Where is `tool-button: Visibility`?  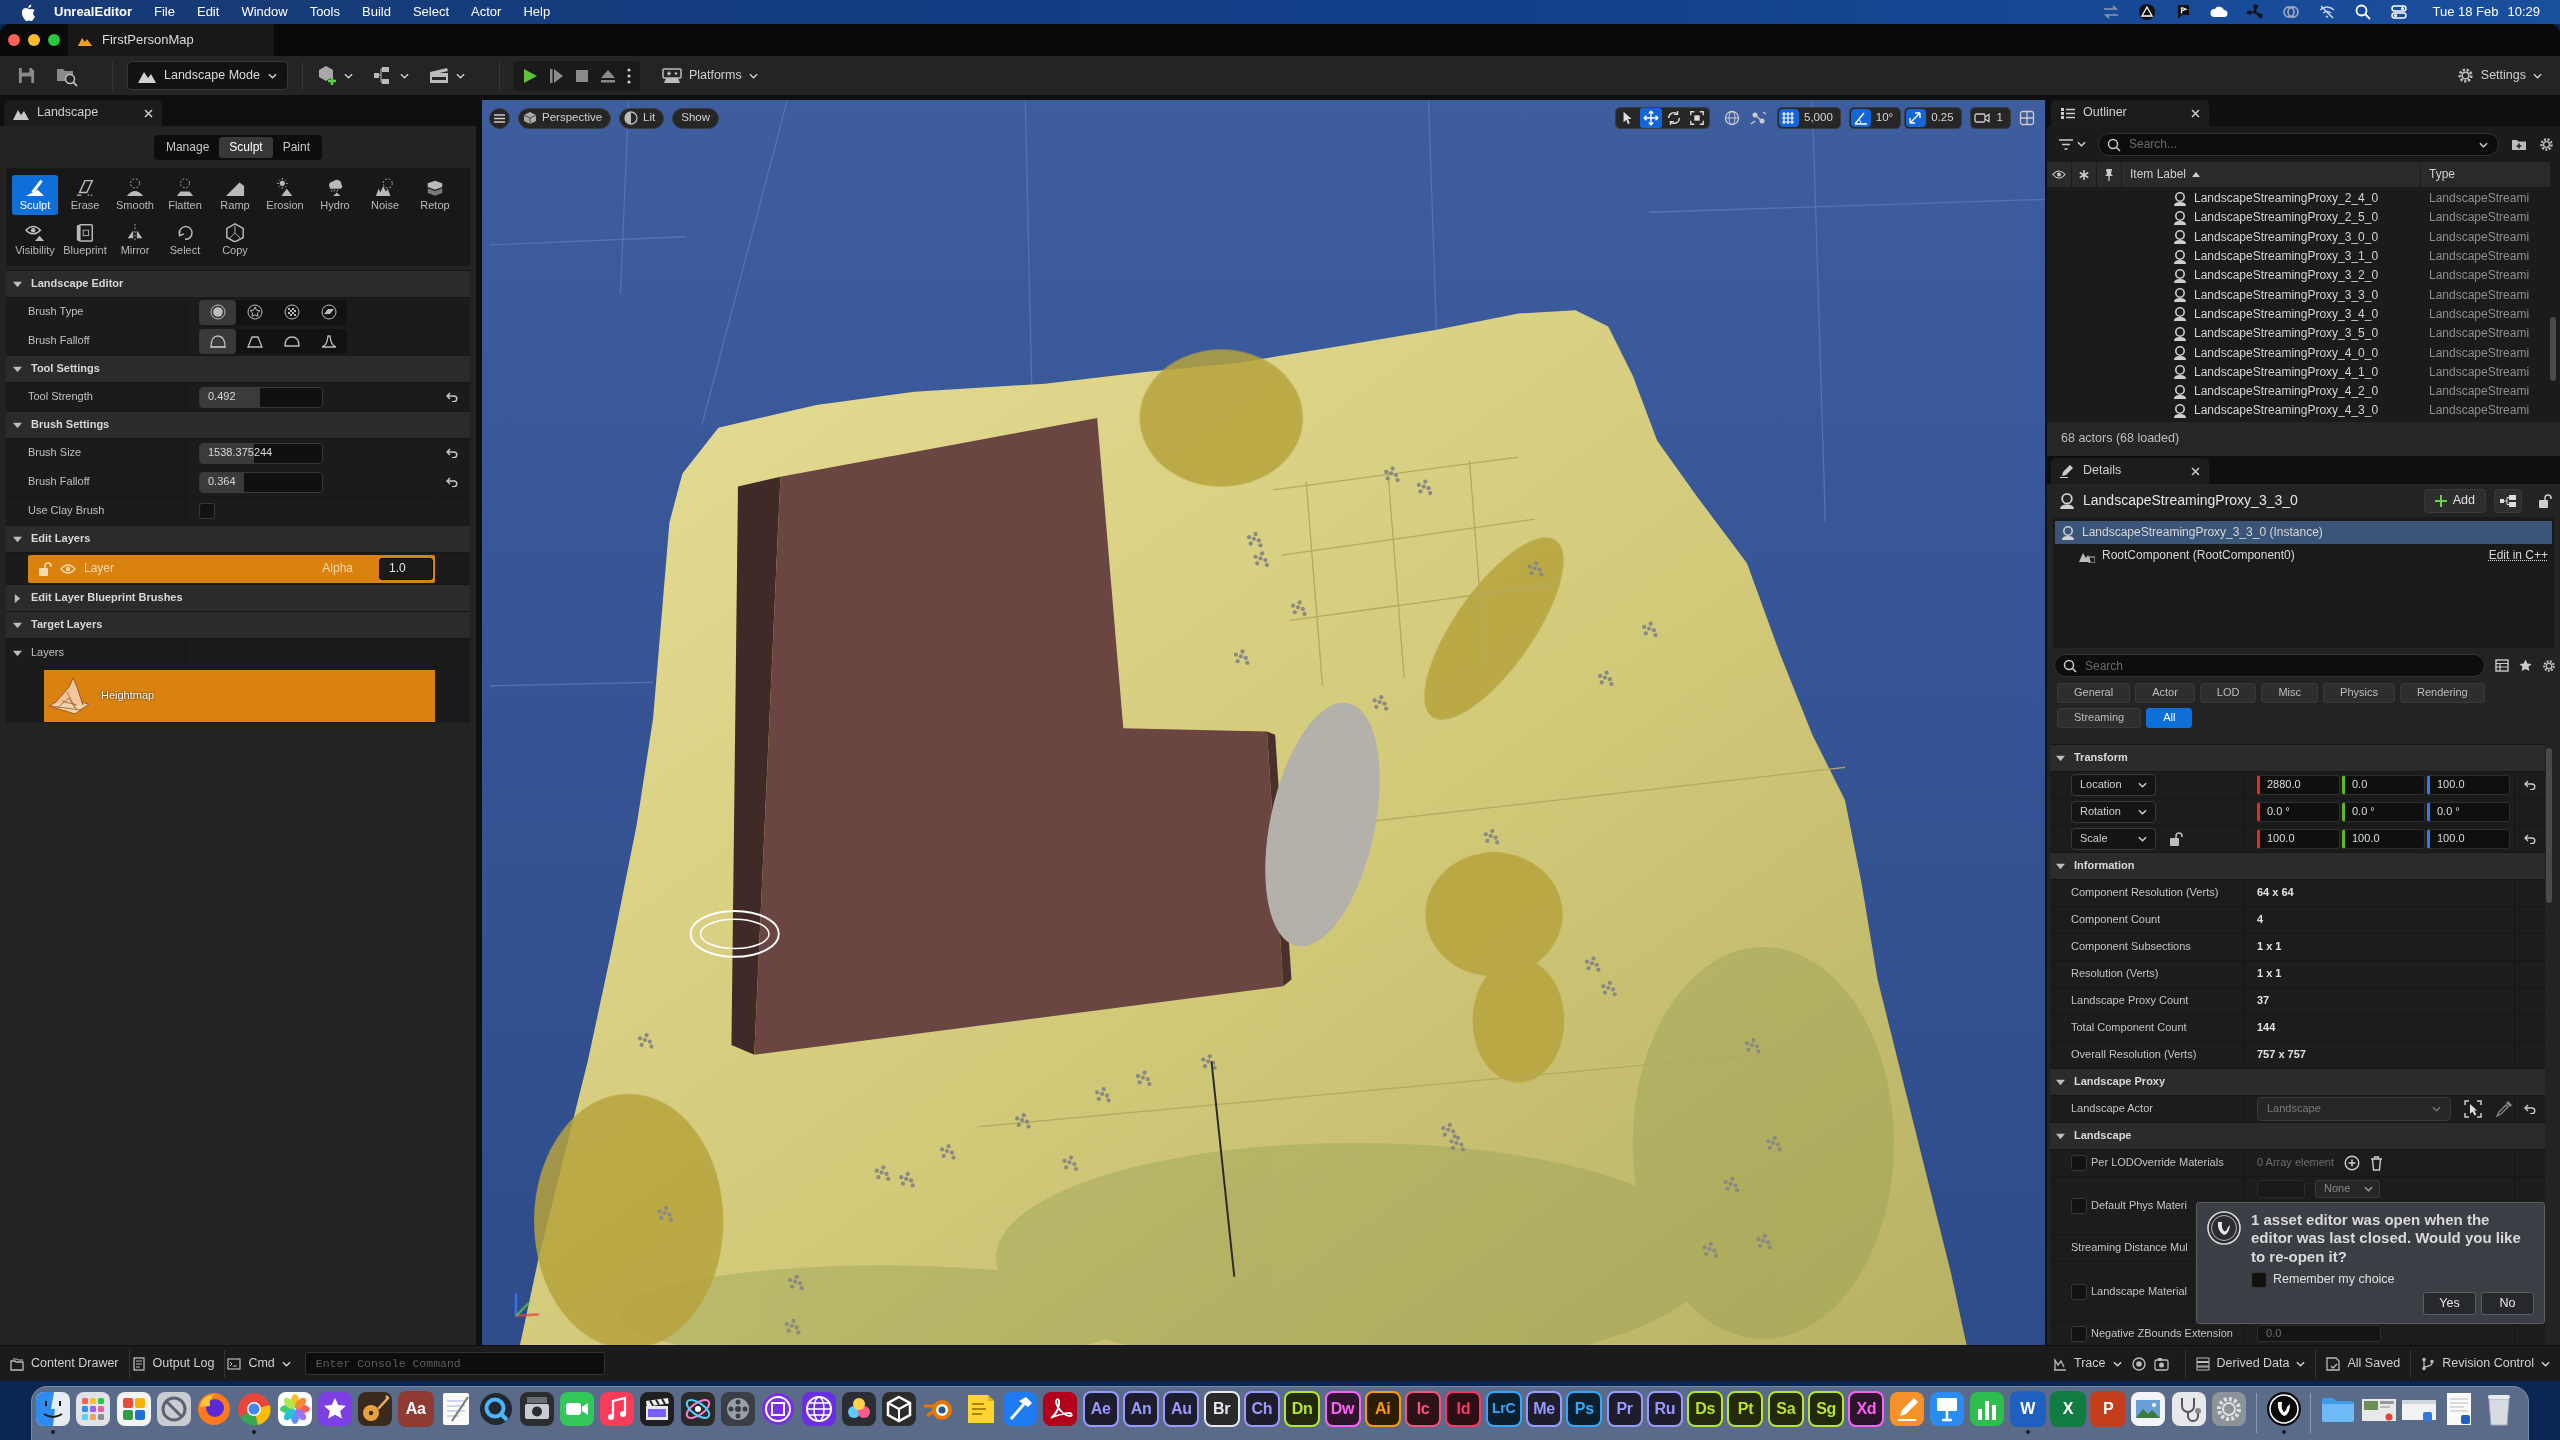 tool-button: Visibility is located at coordinates (35, 240).